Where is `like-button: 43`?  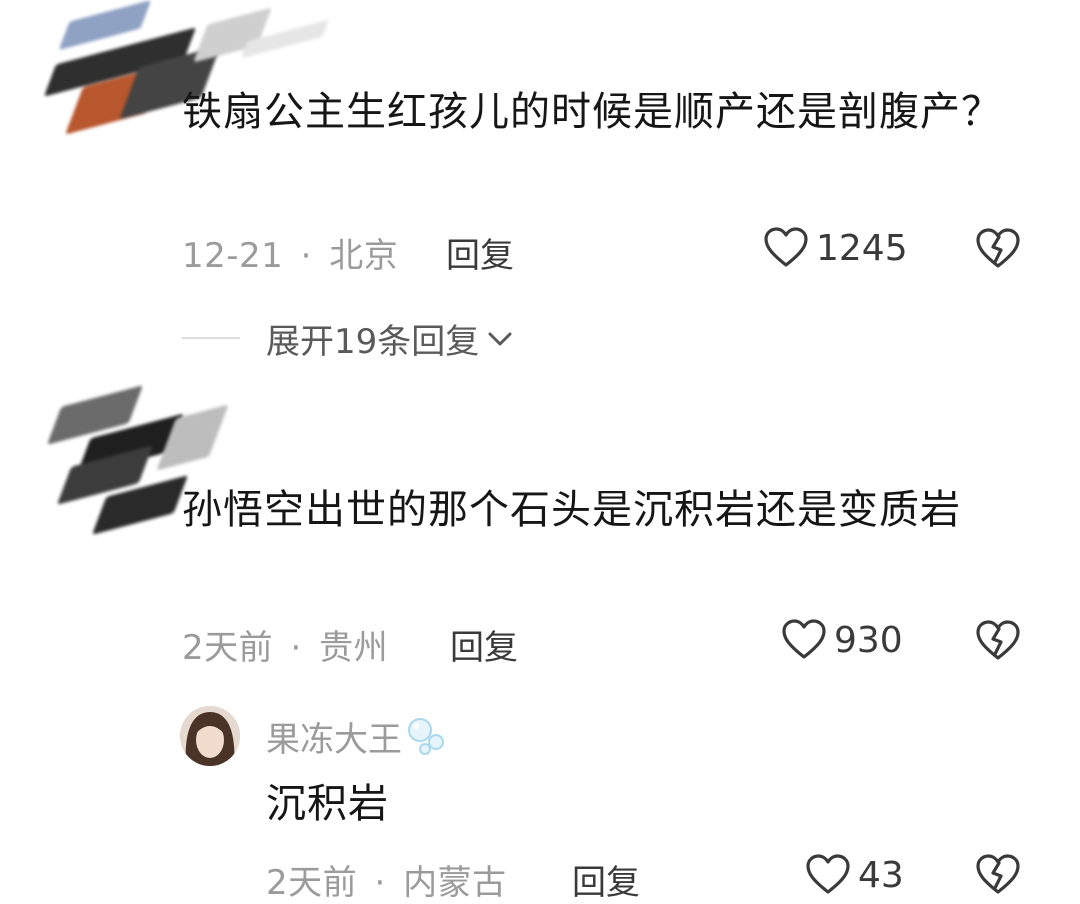 like-button: 43 is located at coordinates (854, 875).